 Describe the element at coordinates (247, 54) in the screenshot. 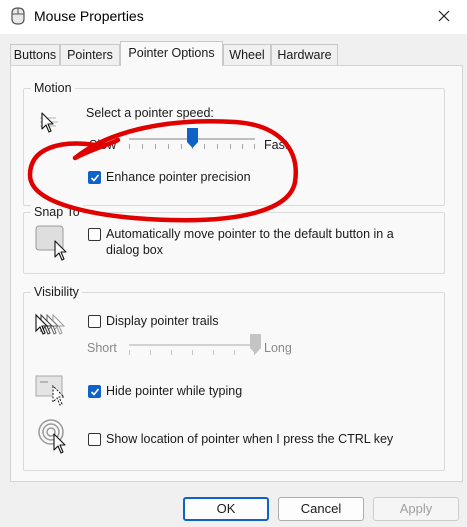

I see `tab-wheel: Wheel` at that location.